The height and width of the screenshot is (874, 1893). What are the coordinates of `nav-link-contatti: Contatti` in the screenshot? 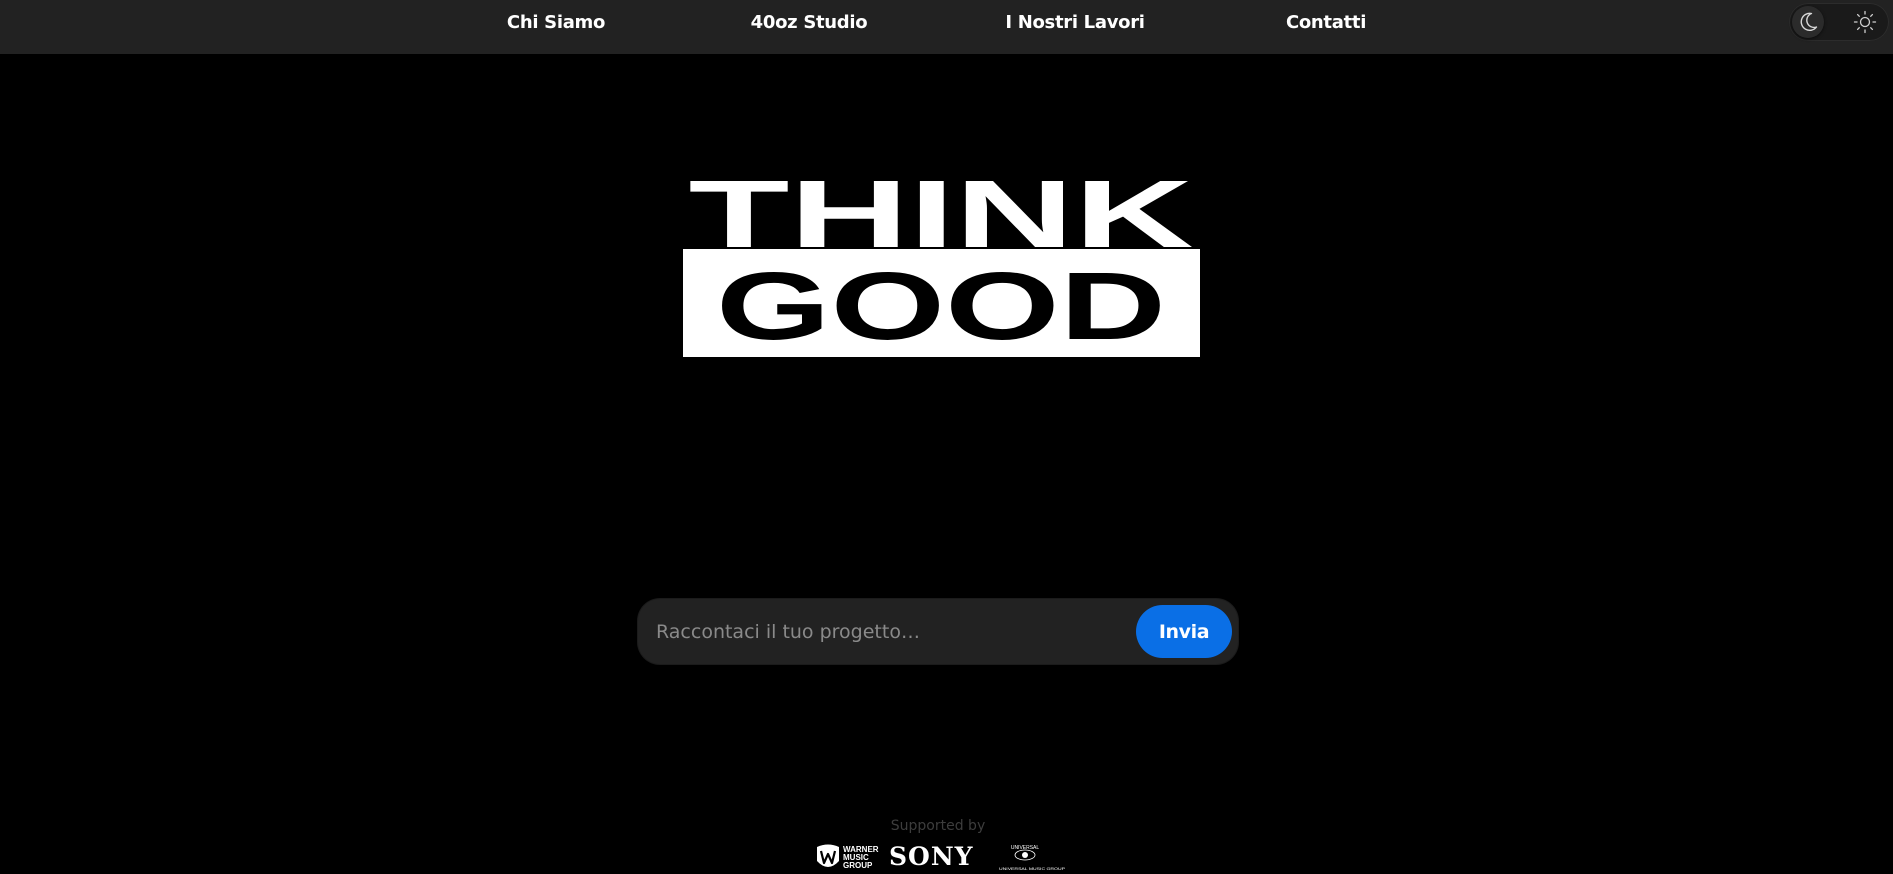 It's located at (1326, 23).